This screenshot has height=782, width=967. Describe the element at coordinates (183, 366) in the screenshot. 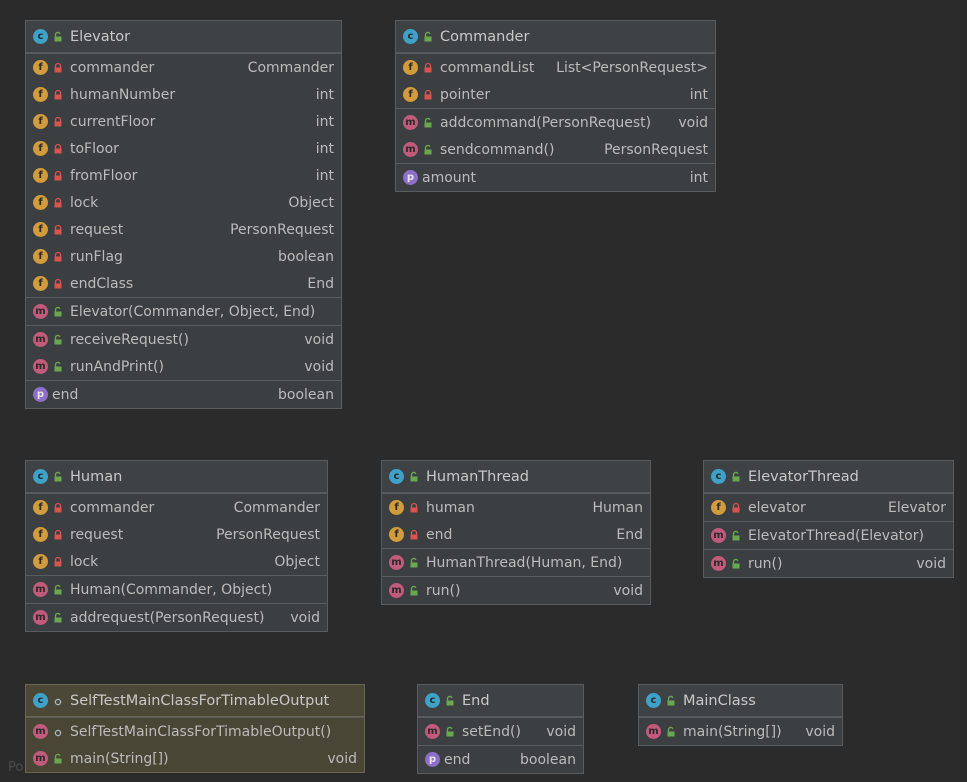

I see `method-row: m runAndPrint() void` at that location.